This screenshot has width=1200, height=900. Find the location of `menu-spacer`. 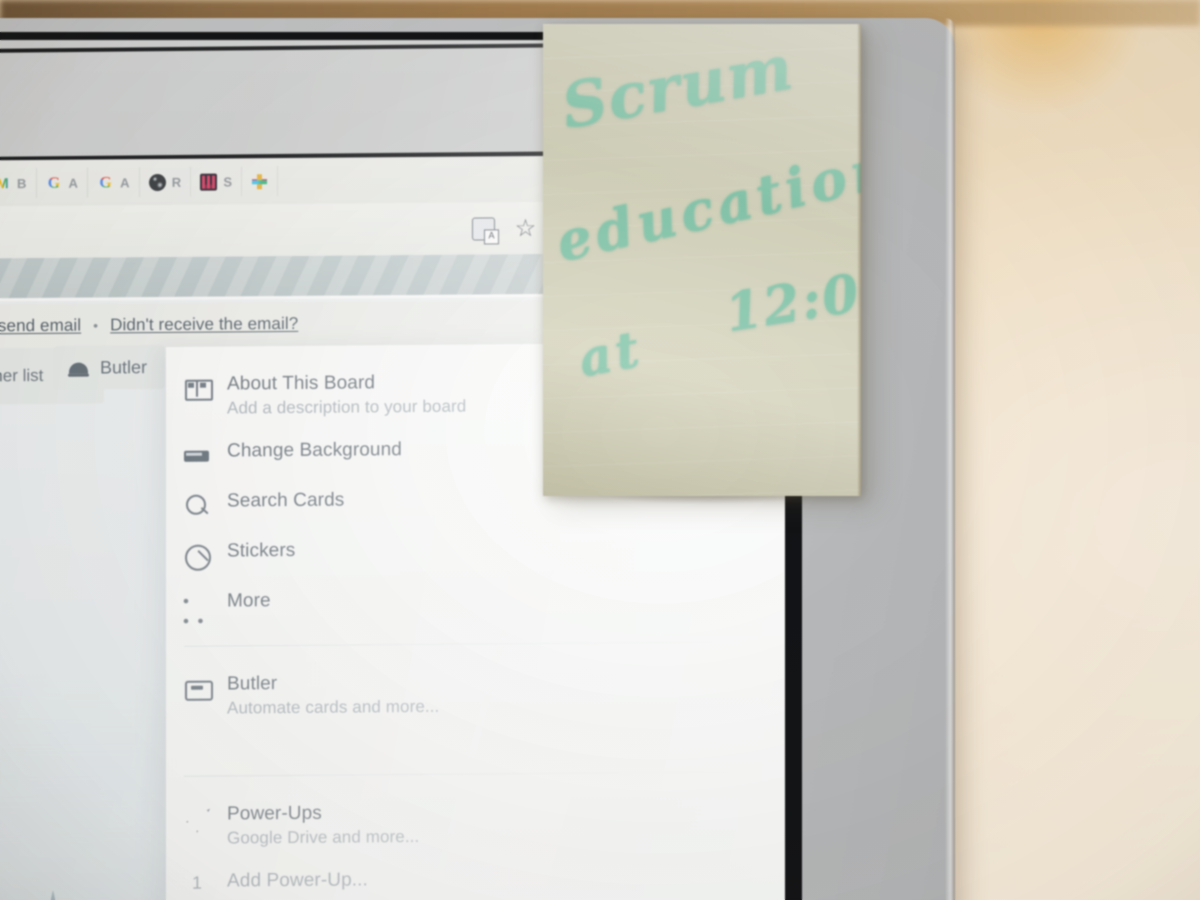

menu-spacer is located at coordinates (475, 742).